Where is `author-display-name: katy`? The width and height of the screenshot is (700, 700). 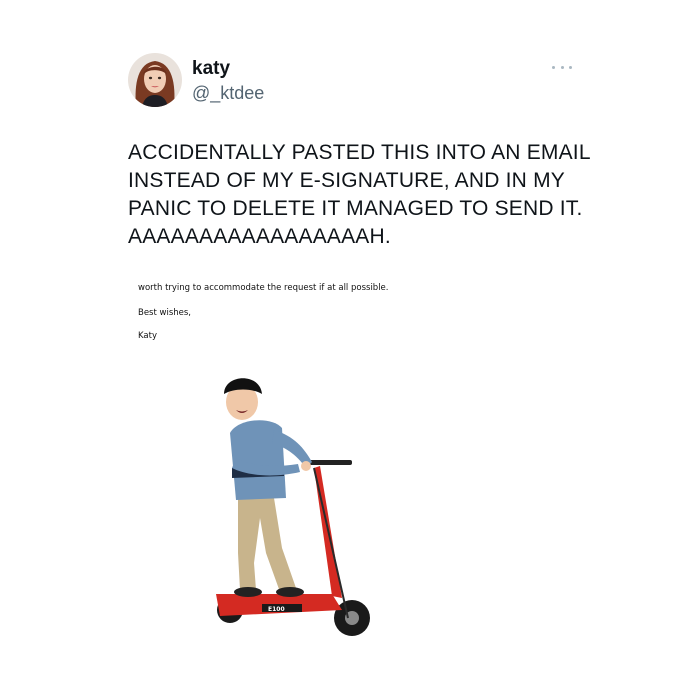
author-display-name: katy is located at coordinates (211, 69).